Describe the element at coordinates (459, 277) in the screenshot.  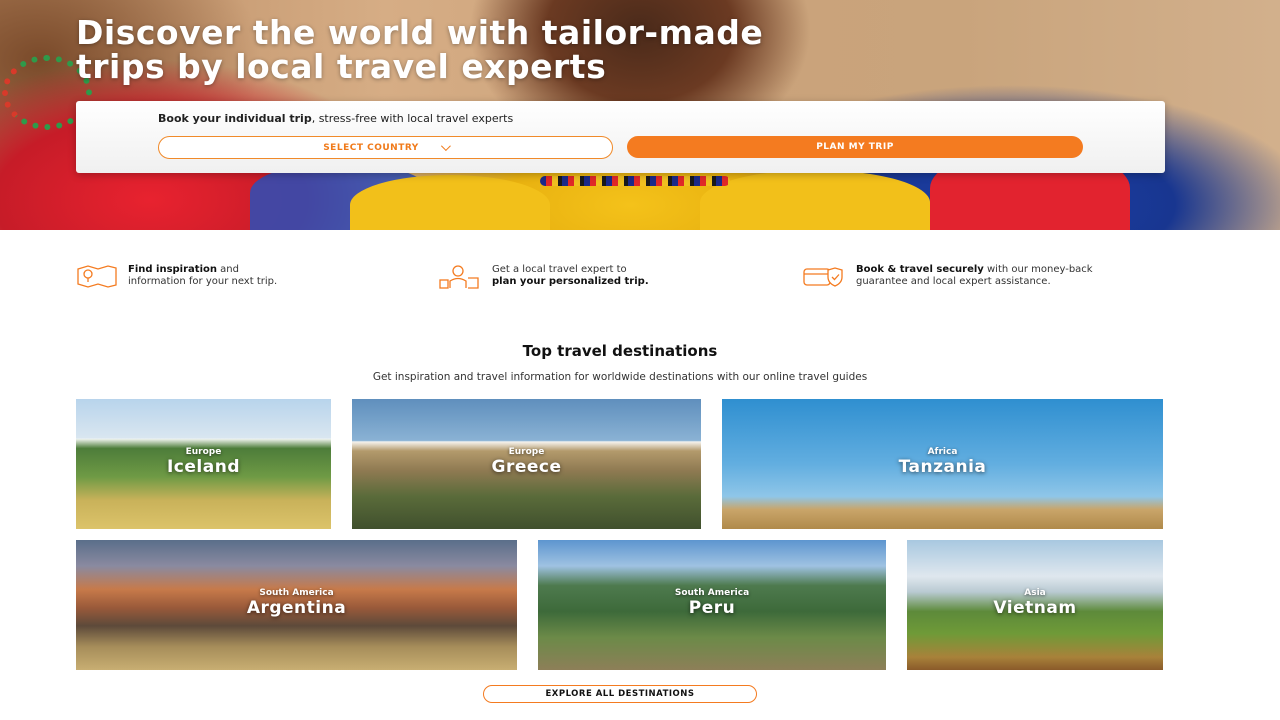
I see `travel-expert-icon` at that location.